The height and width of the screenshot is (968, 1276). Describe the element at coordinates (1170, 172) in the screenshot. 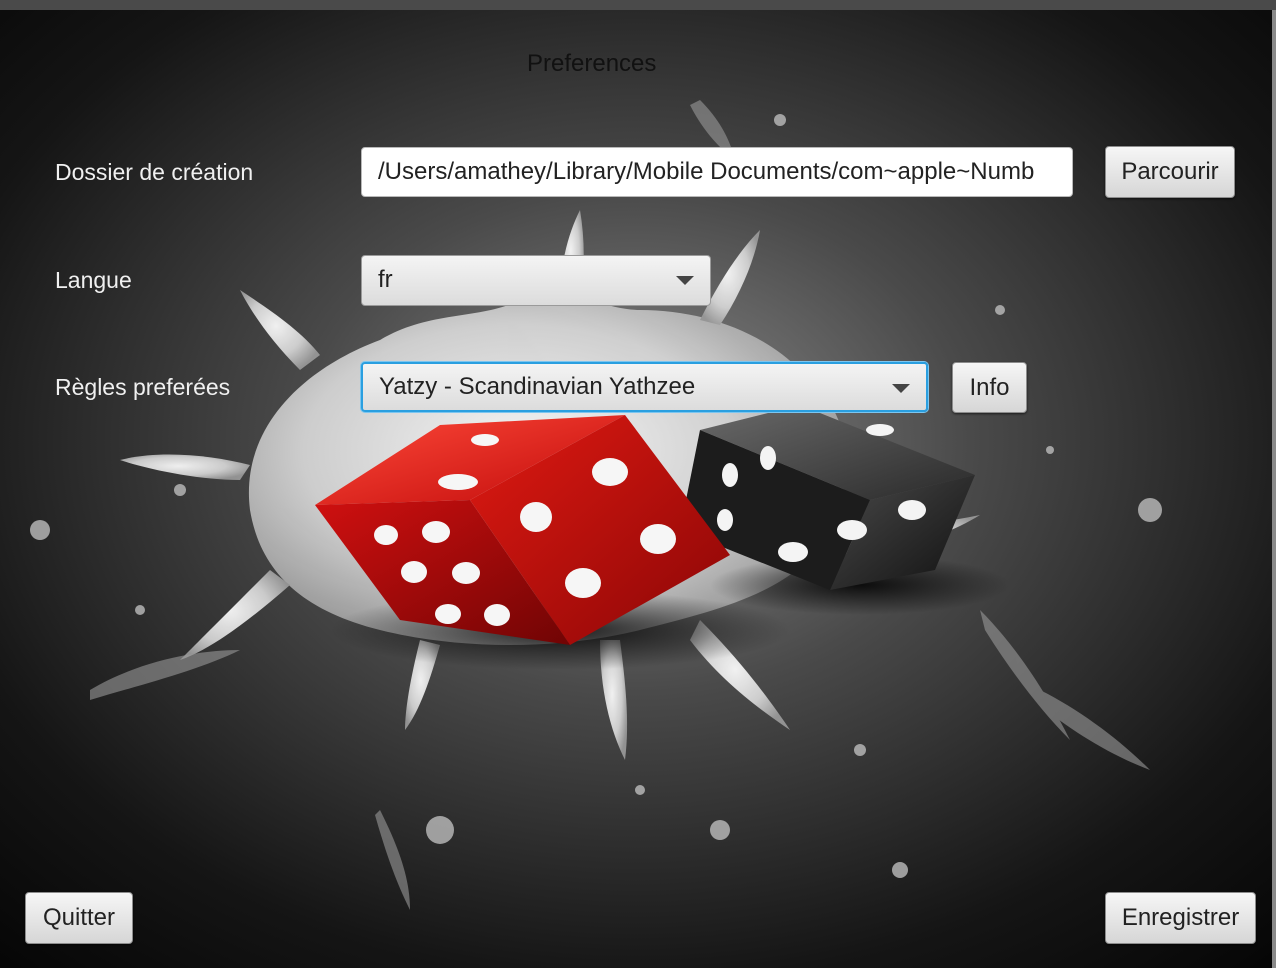

I see `browse-button: Parcourir` at that location.